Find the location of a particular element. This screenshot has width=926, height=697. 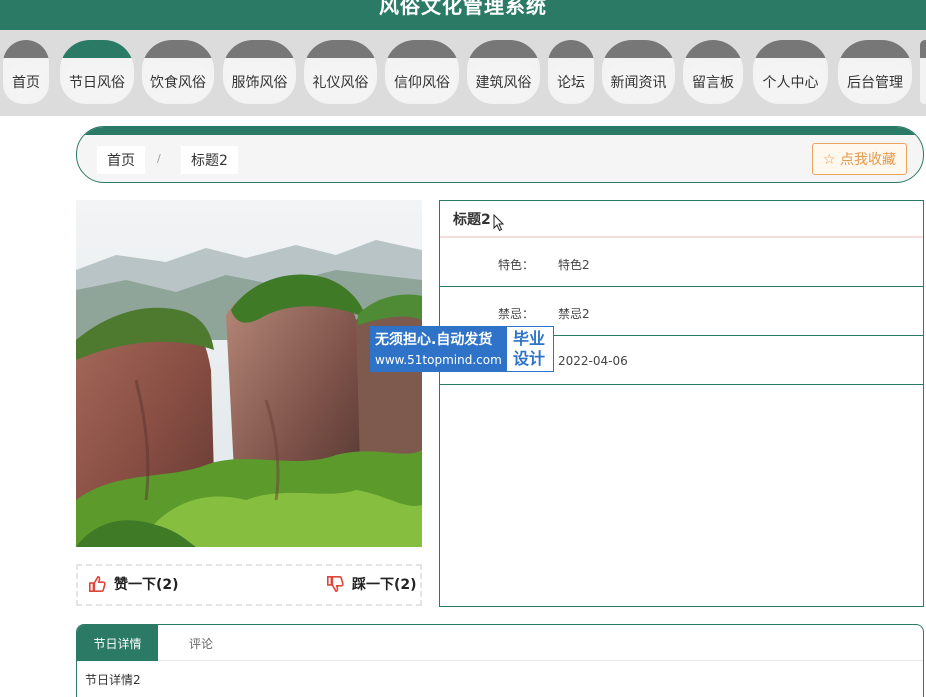

nav-item-label: 后台管理 is located at coordinates (875, 82).